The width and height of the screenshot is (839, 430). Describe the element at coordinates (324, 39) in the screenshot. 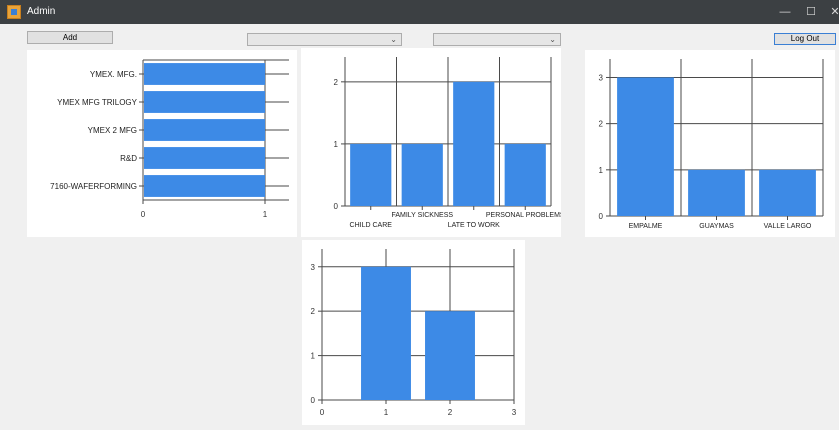

I see `filter-combo-1: ⌄` at that location.